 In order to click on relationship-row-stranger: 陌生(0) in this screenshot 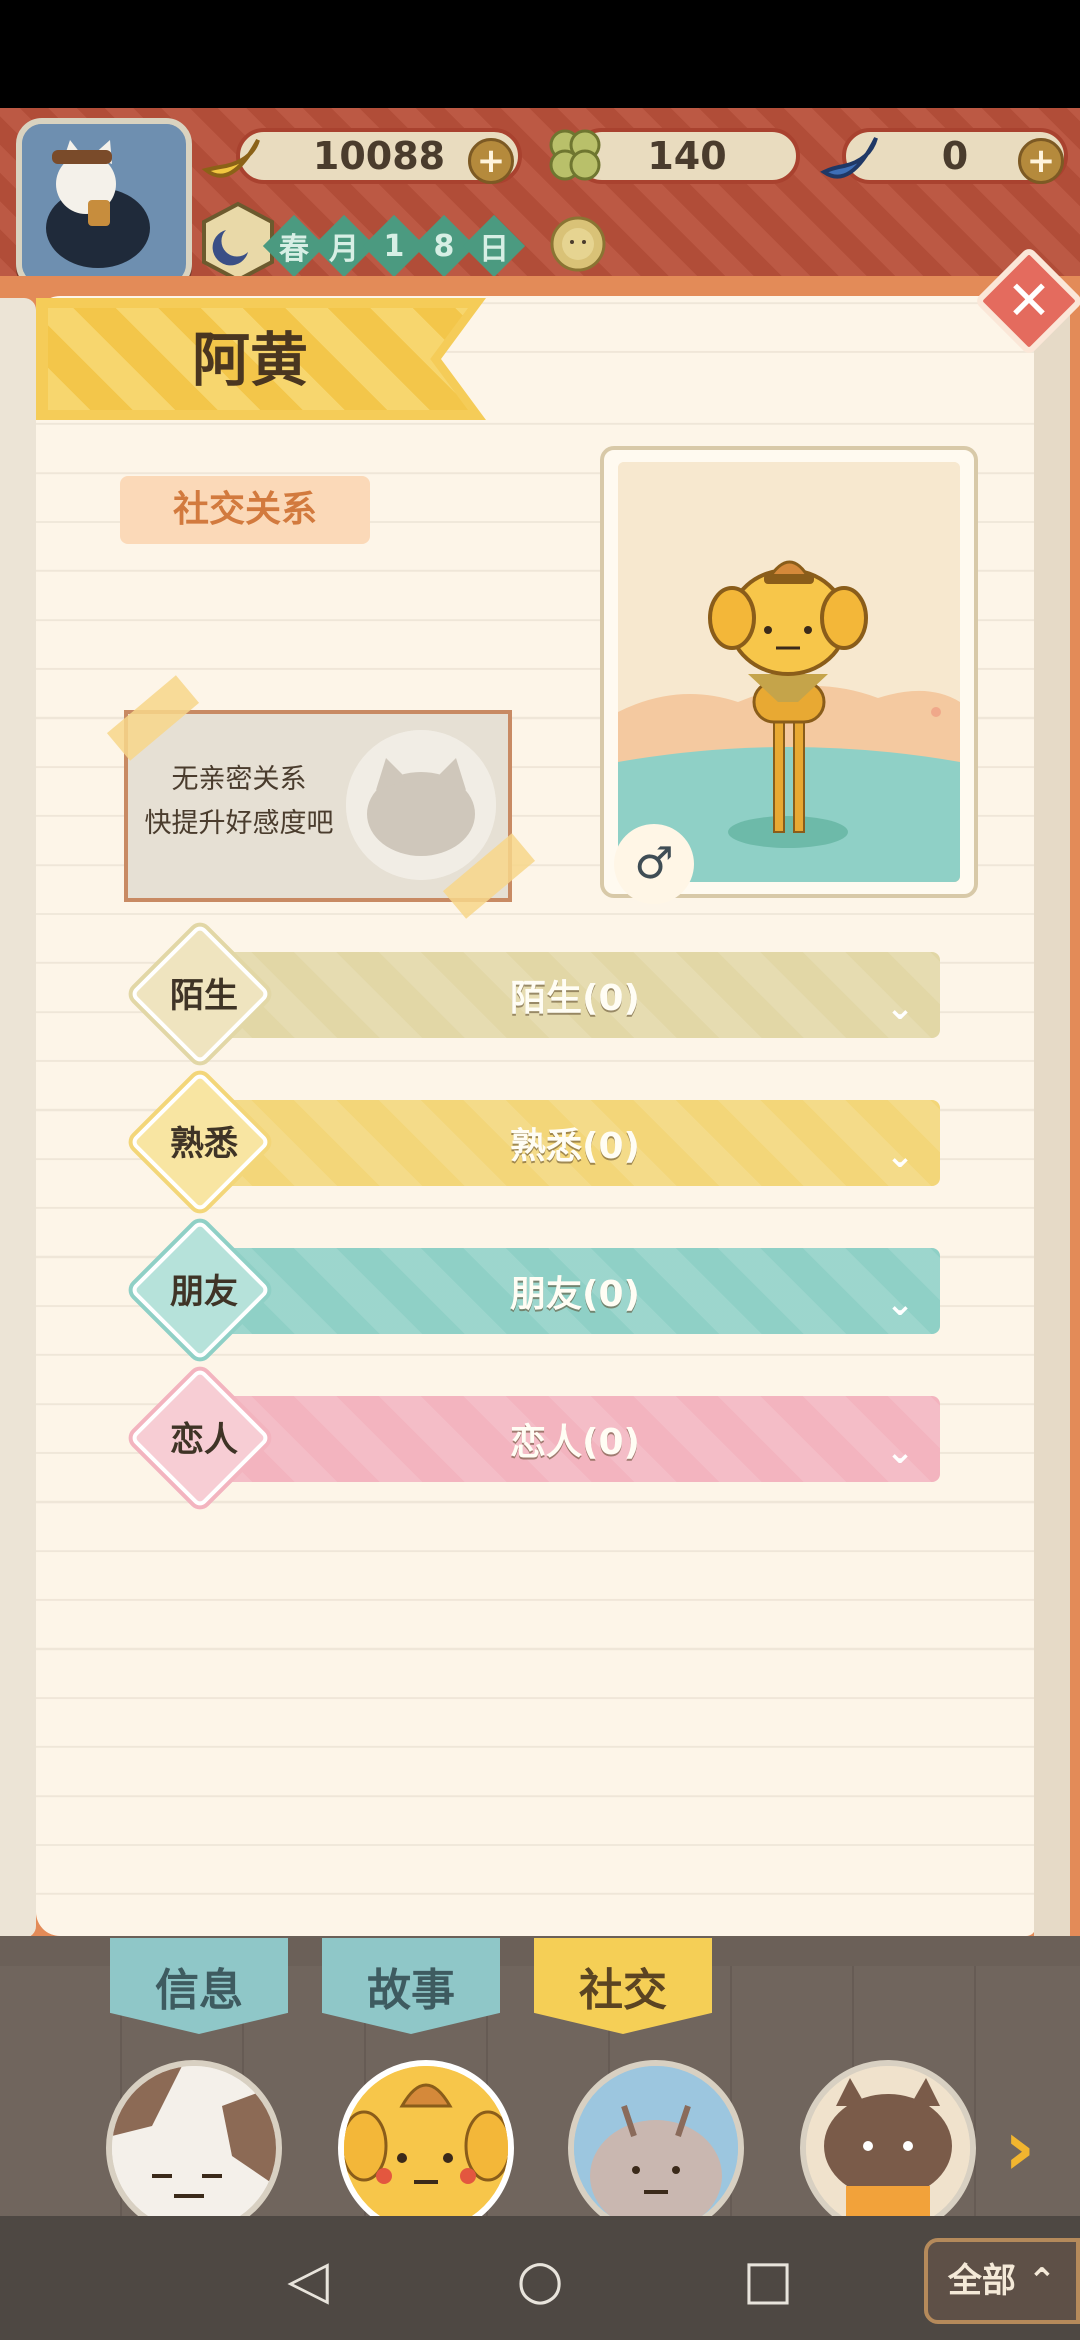, I will do `click(575, 995)`.